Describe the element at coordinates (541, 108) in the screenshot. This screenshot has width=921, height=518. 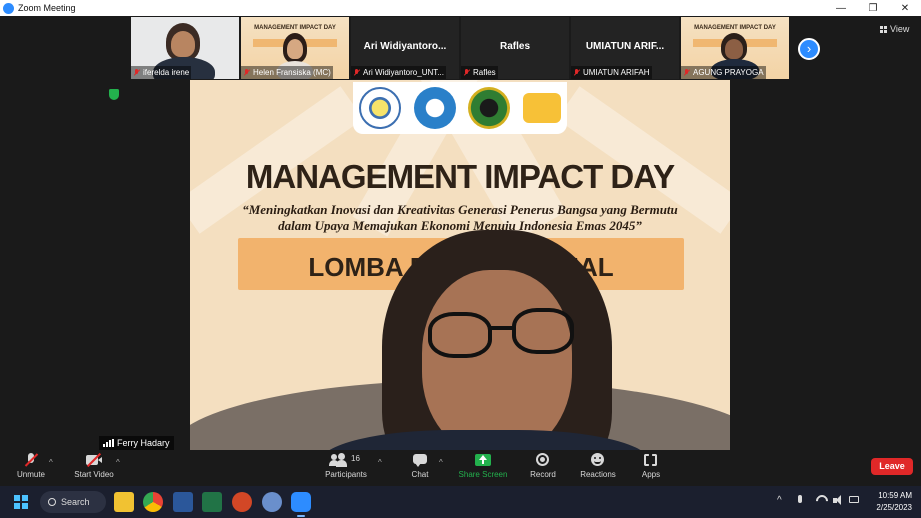
I see `event-logo` at that location.